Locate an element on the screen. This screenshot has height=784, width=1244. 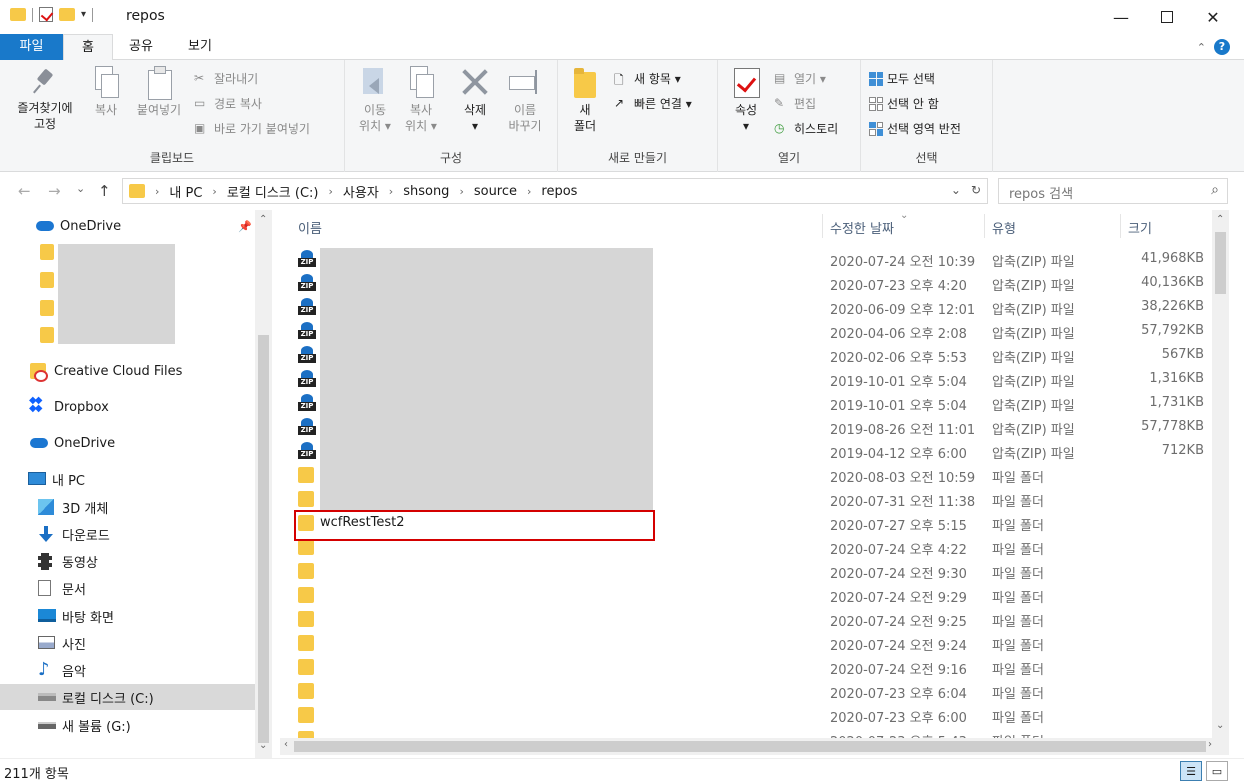
column-header-name: 이름 is located at coordinates (310, 227).